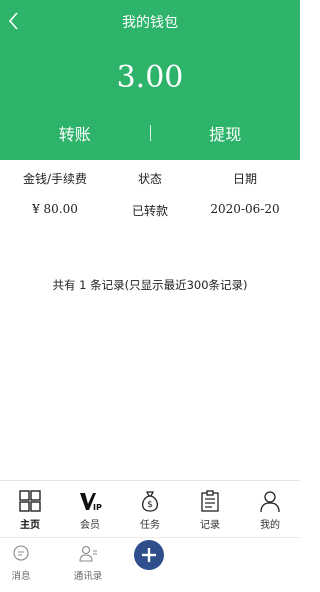 The height and width of the screenshot is (592, 320). I want to click on tab-tasks: $ 任务, so click(150, 509).